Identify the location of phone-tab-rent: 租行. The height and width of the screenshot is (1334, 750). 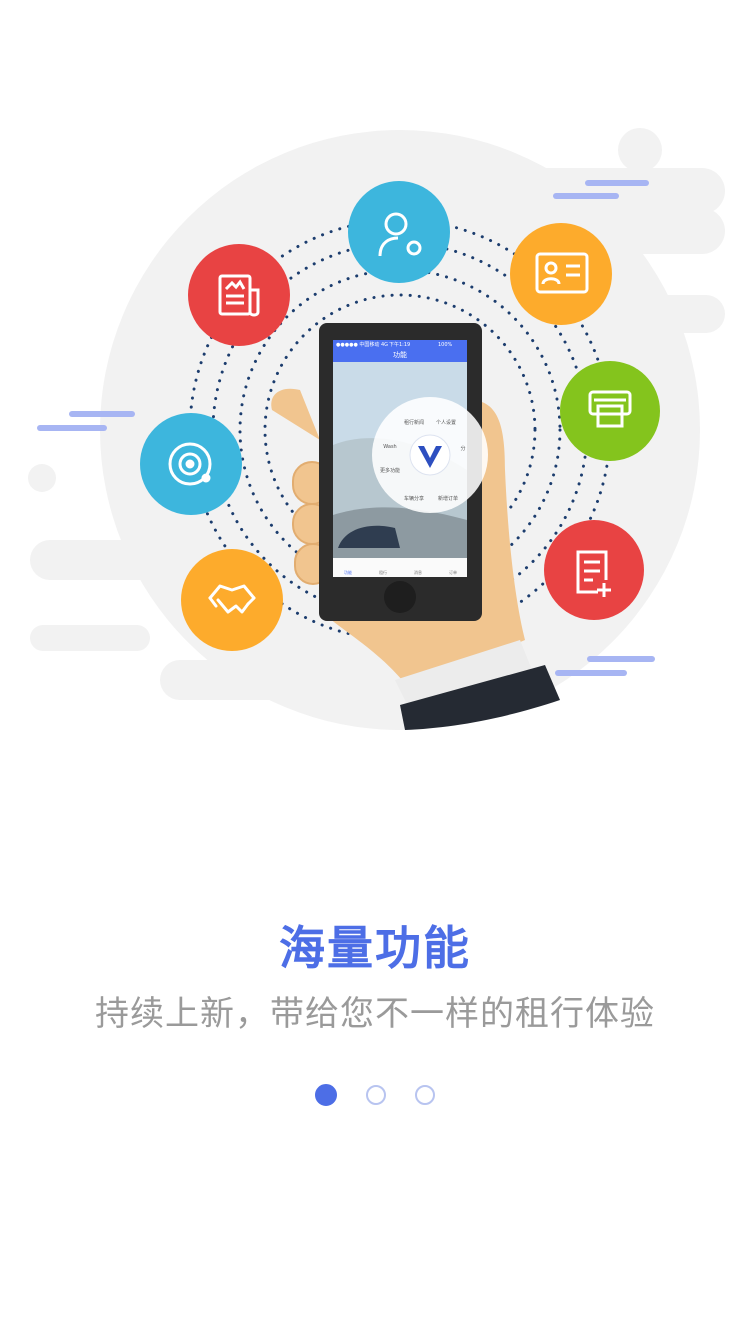
(383, 572).